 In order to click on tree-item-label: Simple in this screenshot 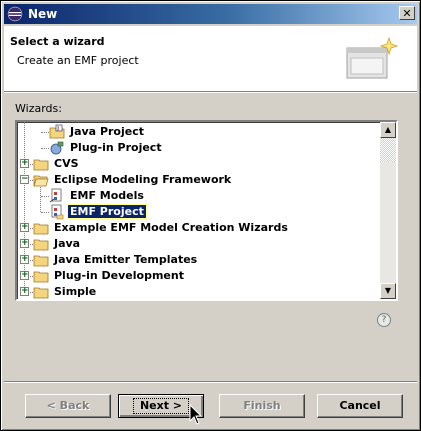, I will do `click(75, 291)`.